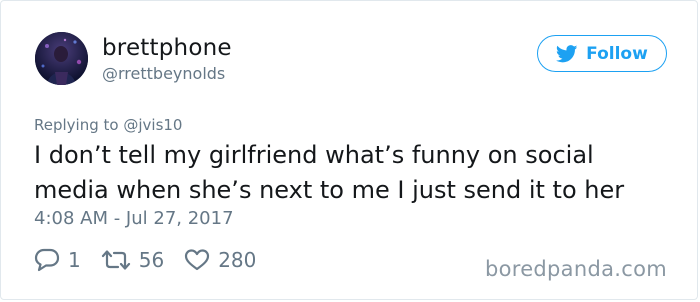 This screenshot has width=700, height=302. What do you see at coordinates (567, 53) in the screenshot?
I see `twitter-bird-icon` at bounding box center [567, 53].